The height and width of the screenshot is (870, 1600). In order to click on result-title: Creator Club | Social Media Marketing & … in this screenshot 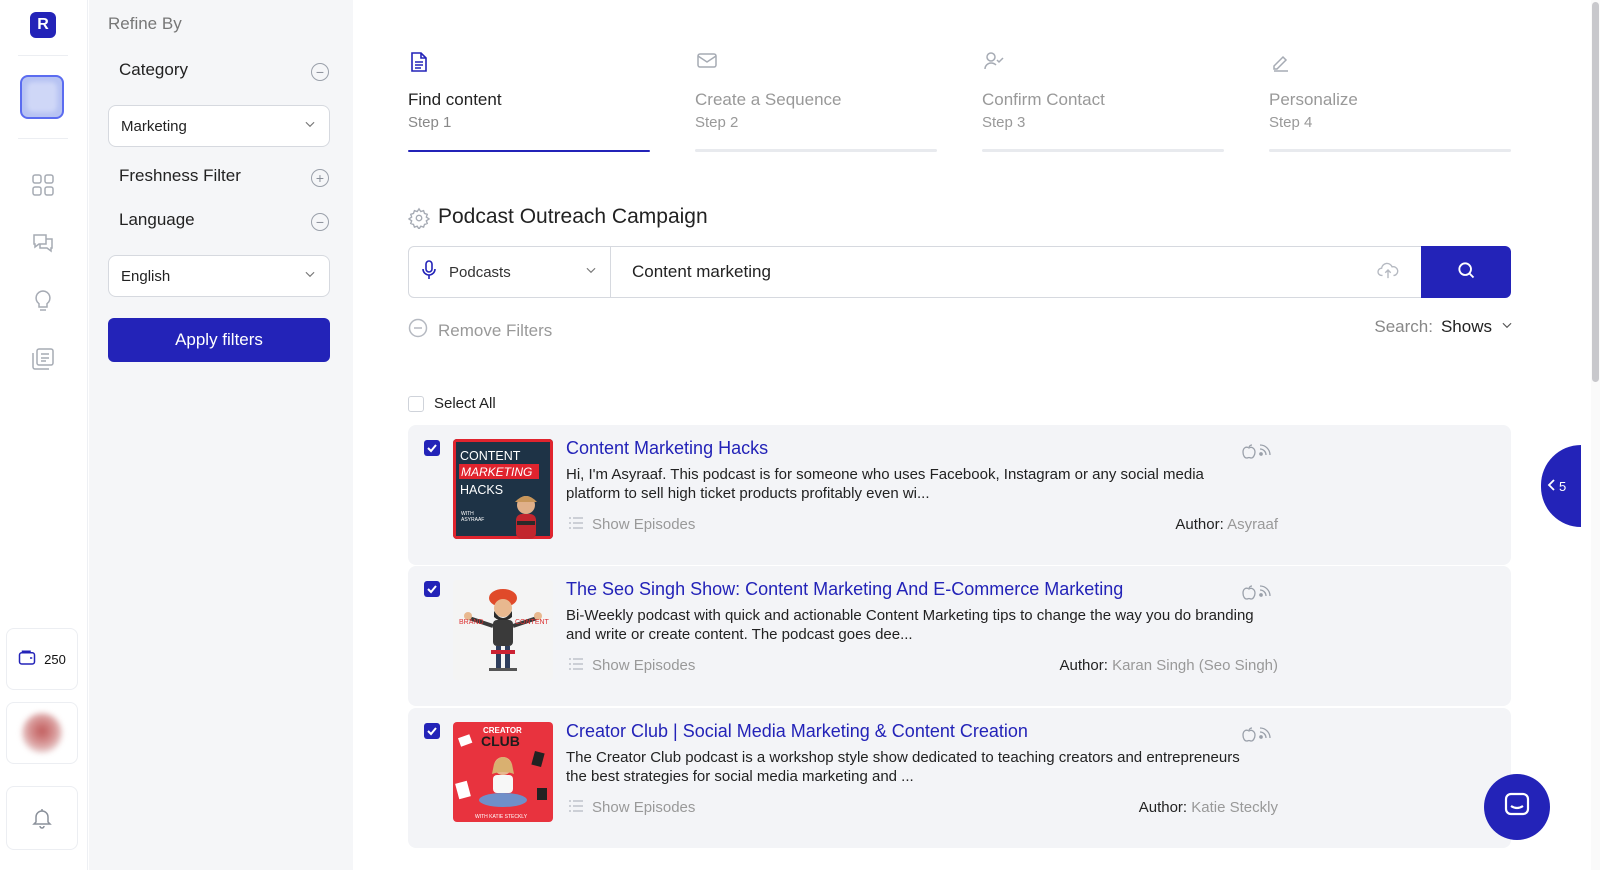, I will do `click(797, 731)`.